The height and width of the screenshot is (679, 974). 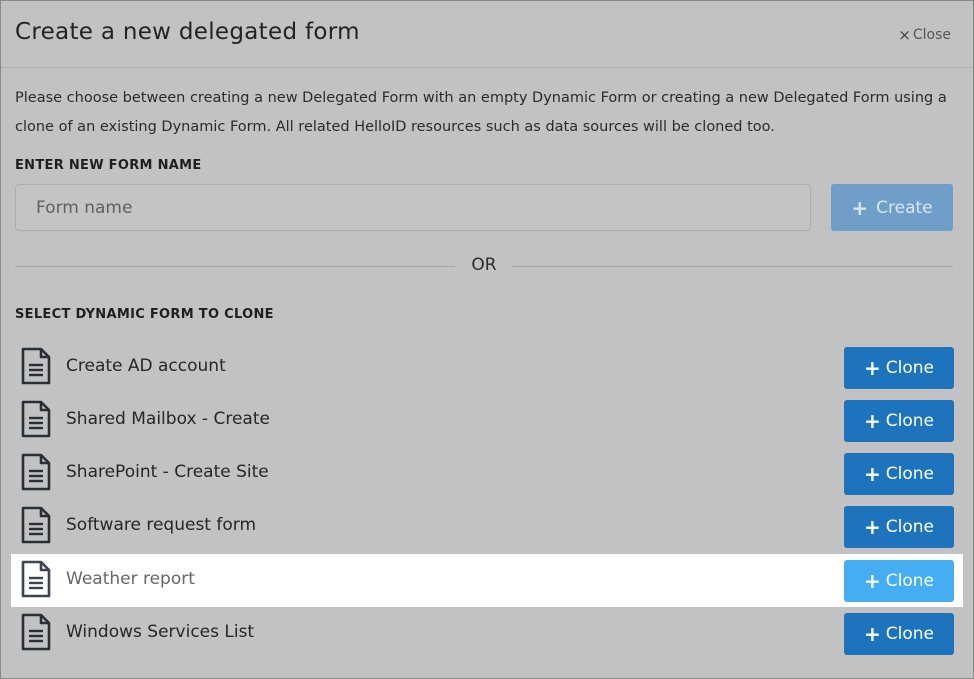 I want to click on close-button: × Close, so click(x=924, y=35).